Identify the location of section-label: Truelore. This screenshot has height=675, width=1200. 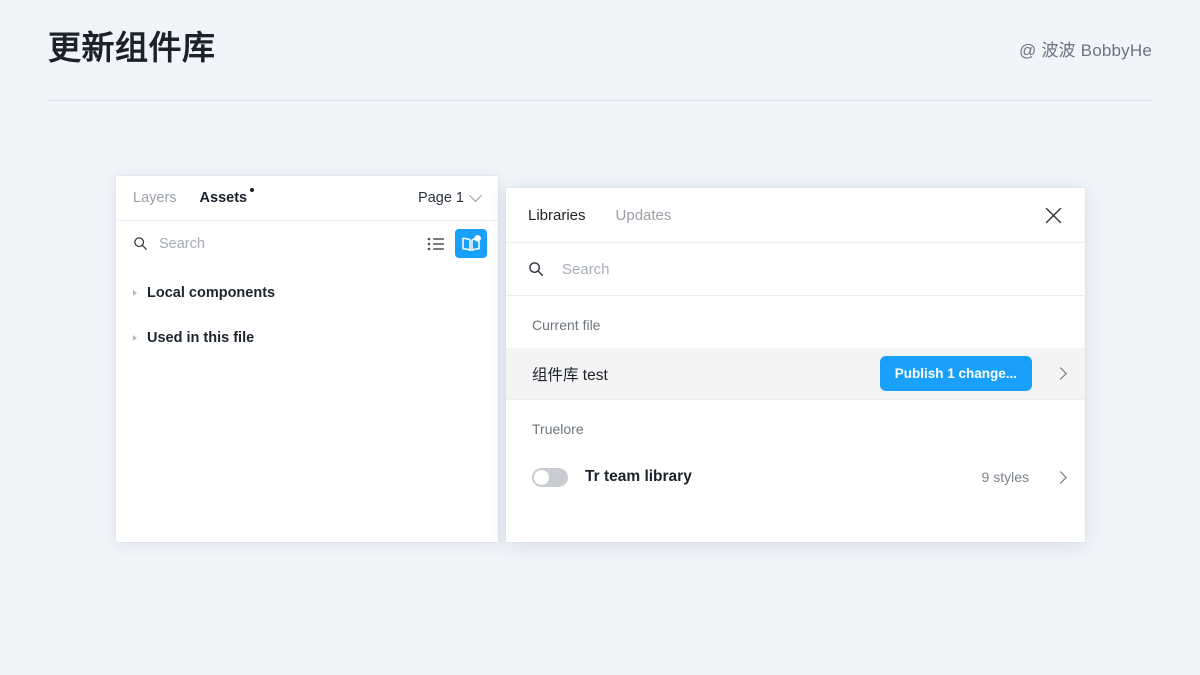
(558, 429).